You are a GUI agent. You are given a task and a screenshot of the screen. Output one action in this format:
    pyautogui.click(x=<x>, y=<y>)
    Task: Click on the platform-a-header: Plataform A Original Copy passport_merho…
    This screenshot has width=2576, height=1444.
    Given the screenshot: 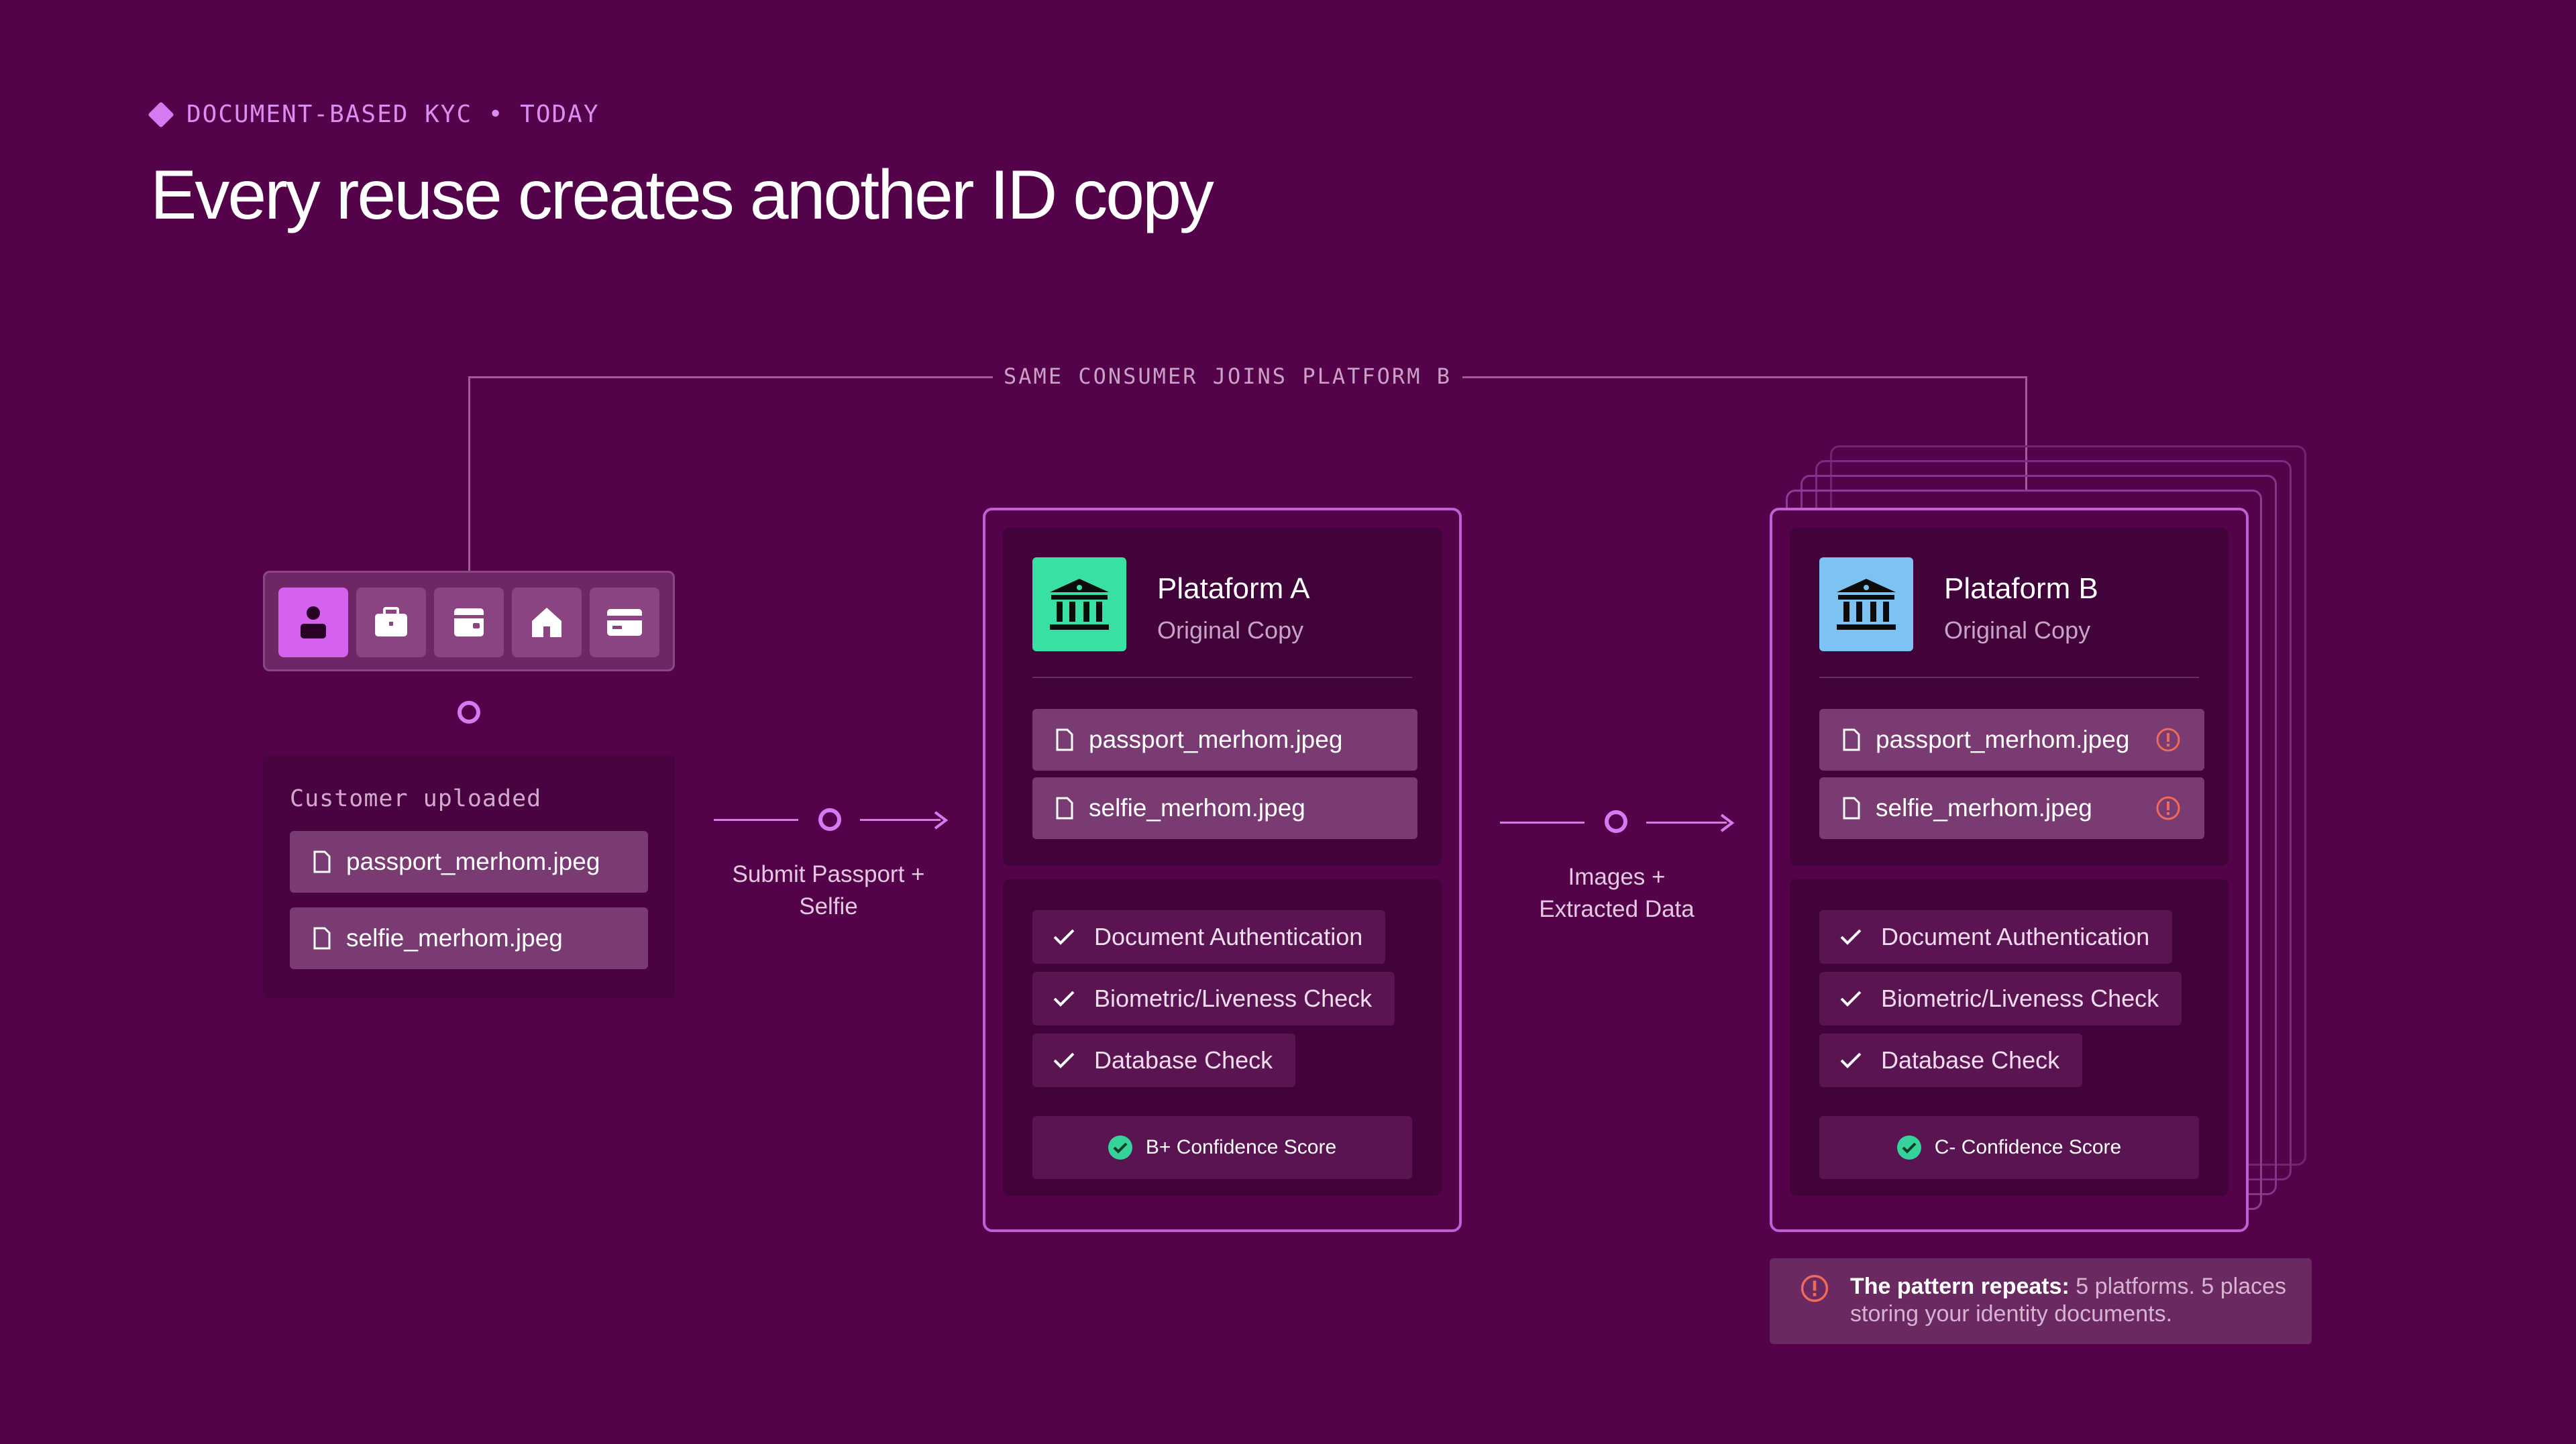 What is the action you would take?
    pyautogui.click(x=1222, y=697)
    